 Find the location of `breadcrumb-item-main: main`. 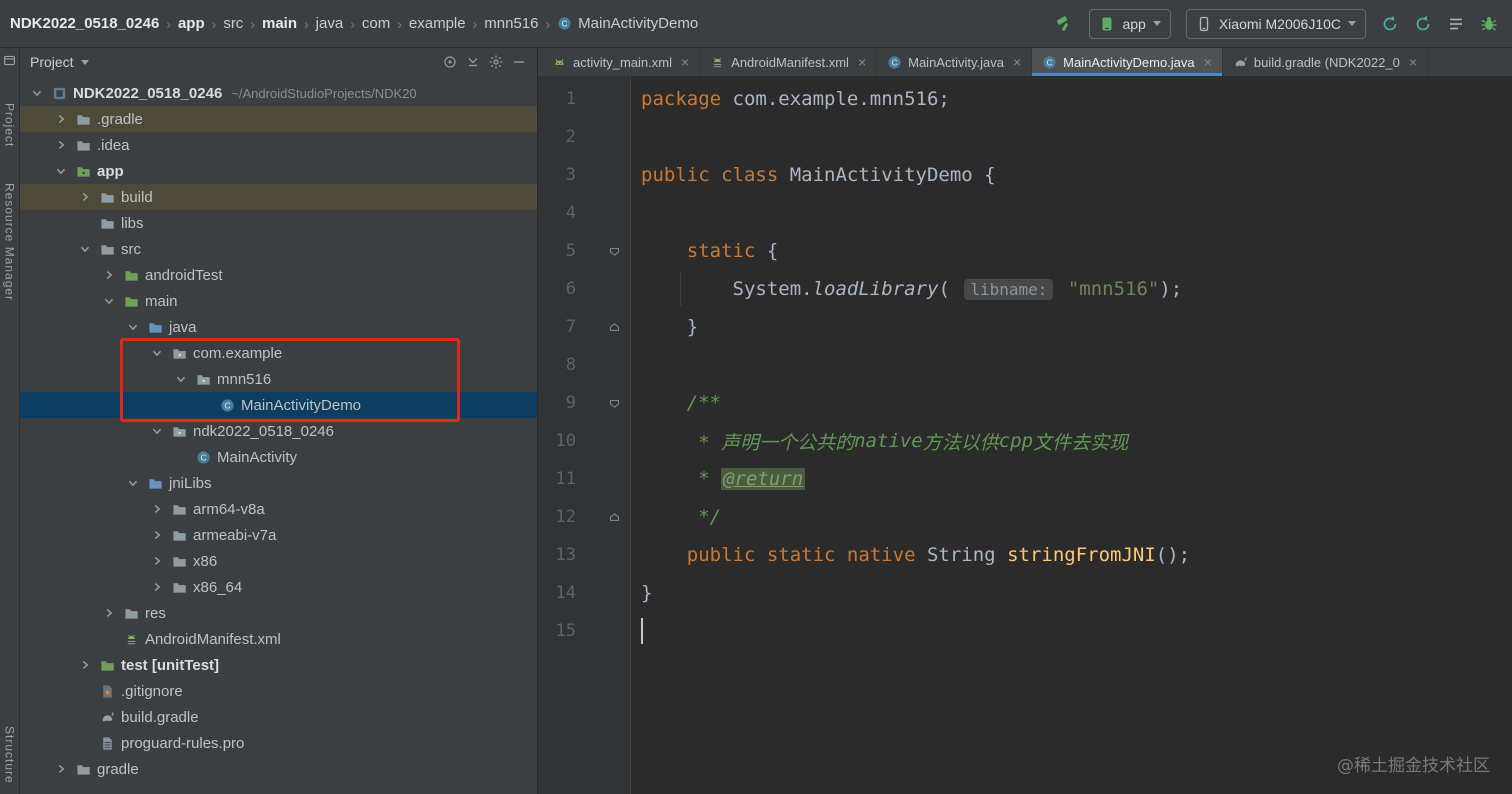

breadcrumb-item-main: main is located at coordinates (279, 23).